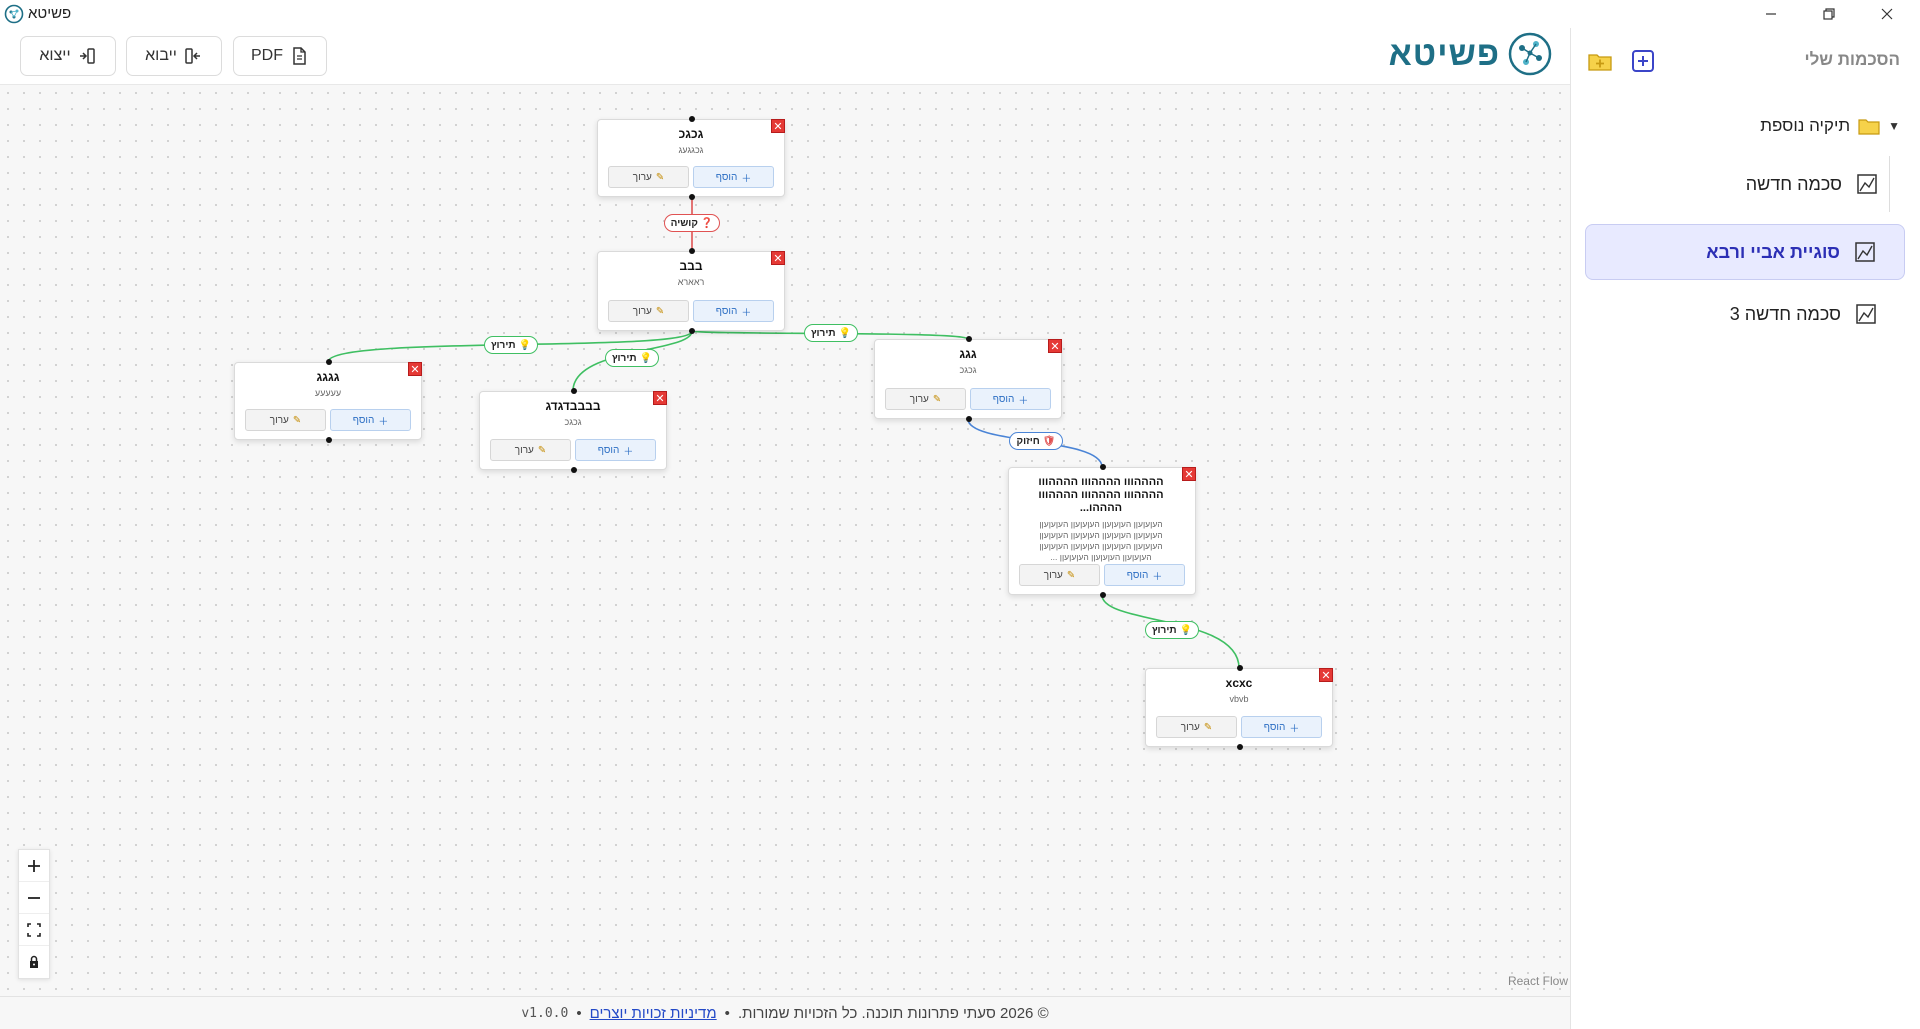 This screenshot has height=1029, width=1920. What do you see at coordinates (280, 56) in the screenshot?
I see `pdf-button: PDF` at bounding box center [280, 56].